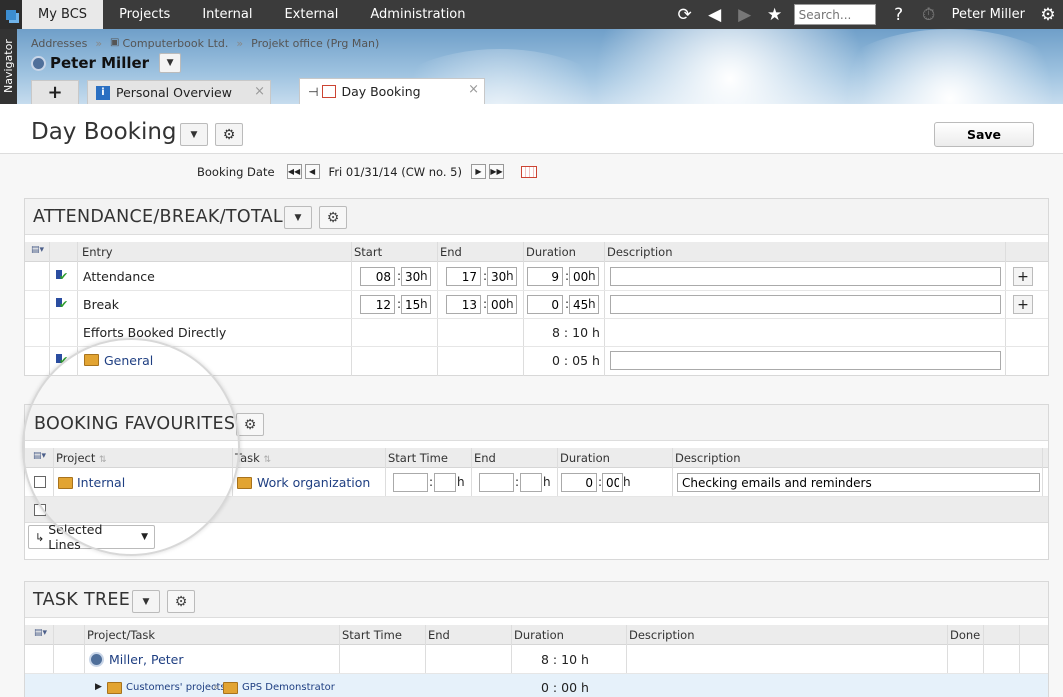 This screenshot has width=1063, height=697. I want to click on star-icon: ★, so click(775, 14).